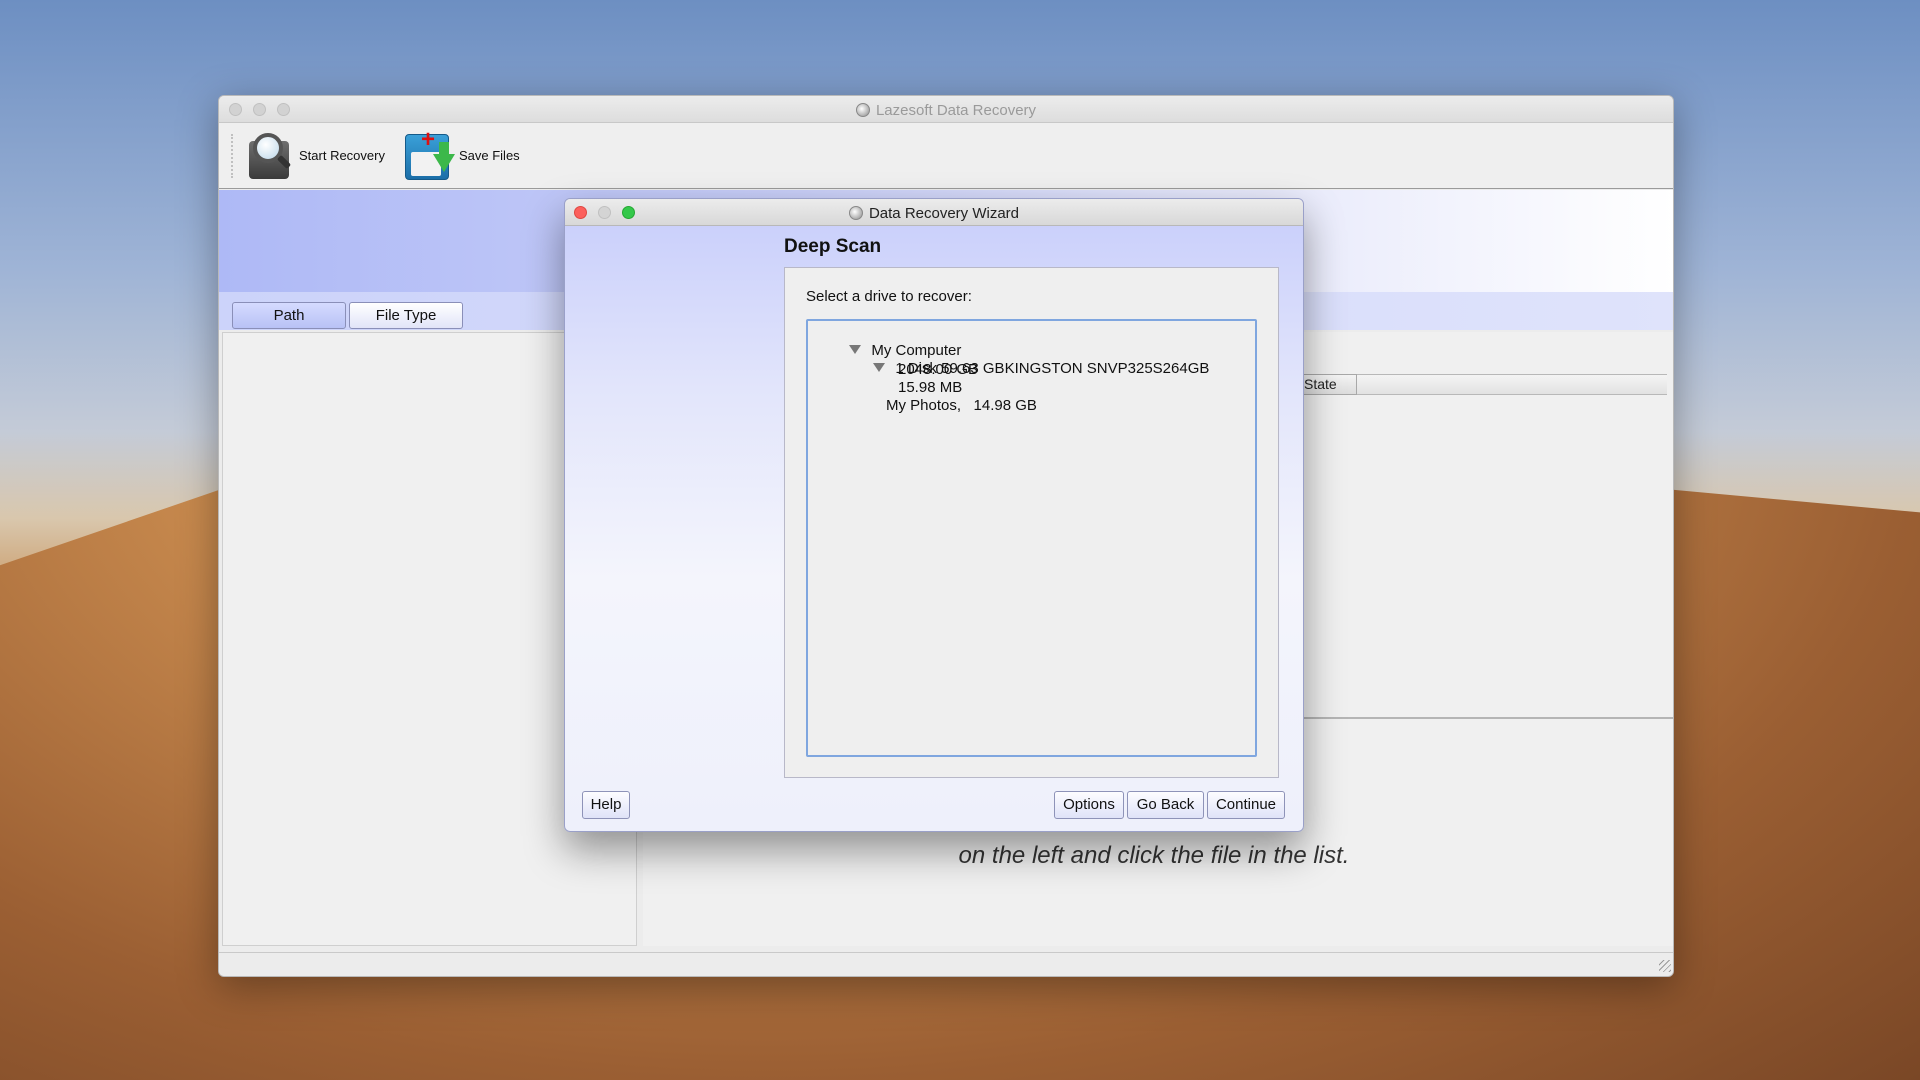 The height and width of the screenshot is (1080, 1920). I want to click on help-button: Help, so click(606, 805).